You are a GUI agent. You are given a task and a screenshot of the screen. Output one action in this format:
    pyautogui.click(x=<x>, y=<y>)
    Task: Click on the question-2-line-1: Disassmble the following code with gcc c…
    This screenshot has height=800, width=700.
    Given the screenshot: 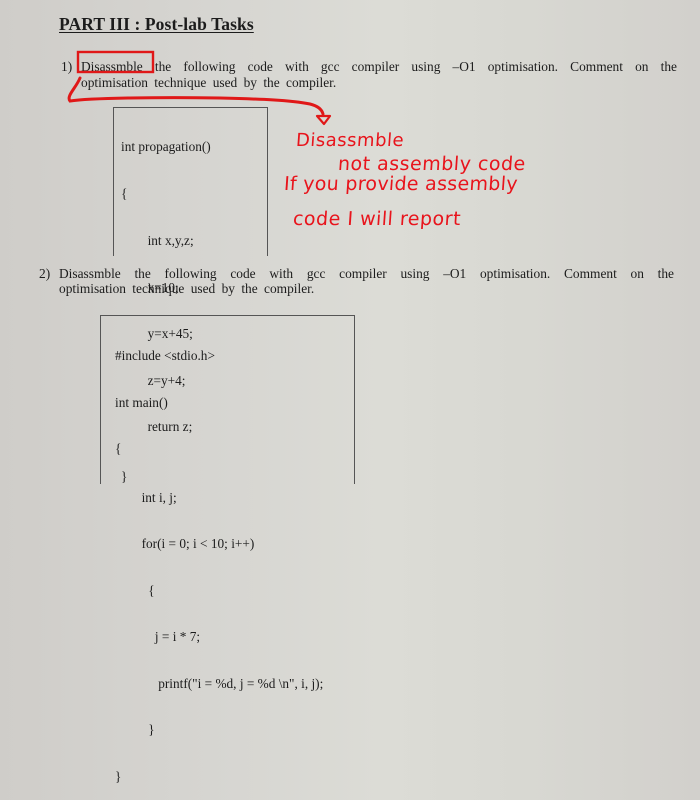 What is the action you would take?
    pyautogui.click(x=366, y=273)
    